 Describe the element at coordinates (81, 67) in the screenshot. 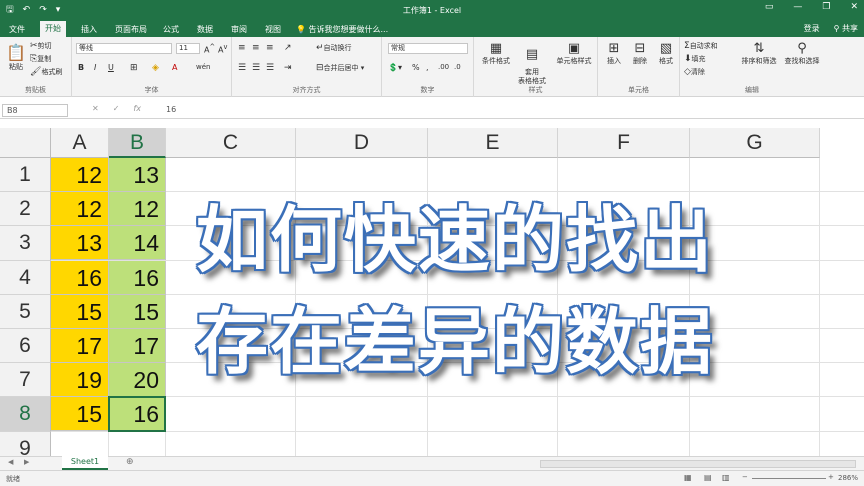

I see `bold-icon: B` at that location.